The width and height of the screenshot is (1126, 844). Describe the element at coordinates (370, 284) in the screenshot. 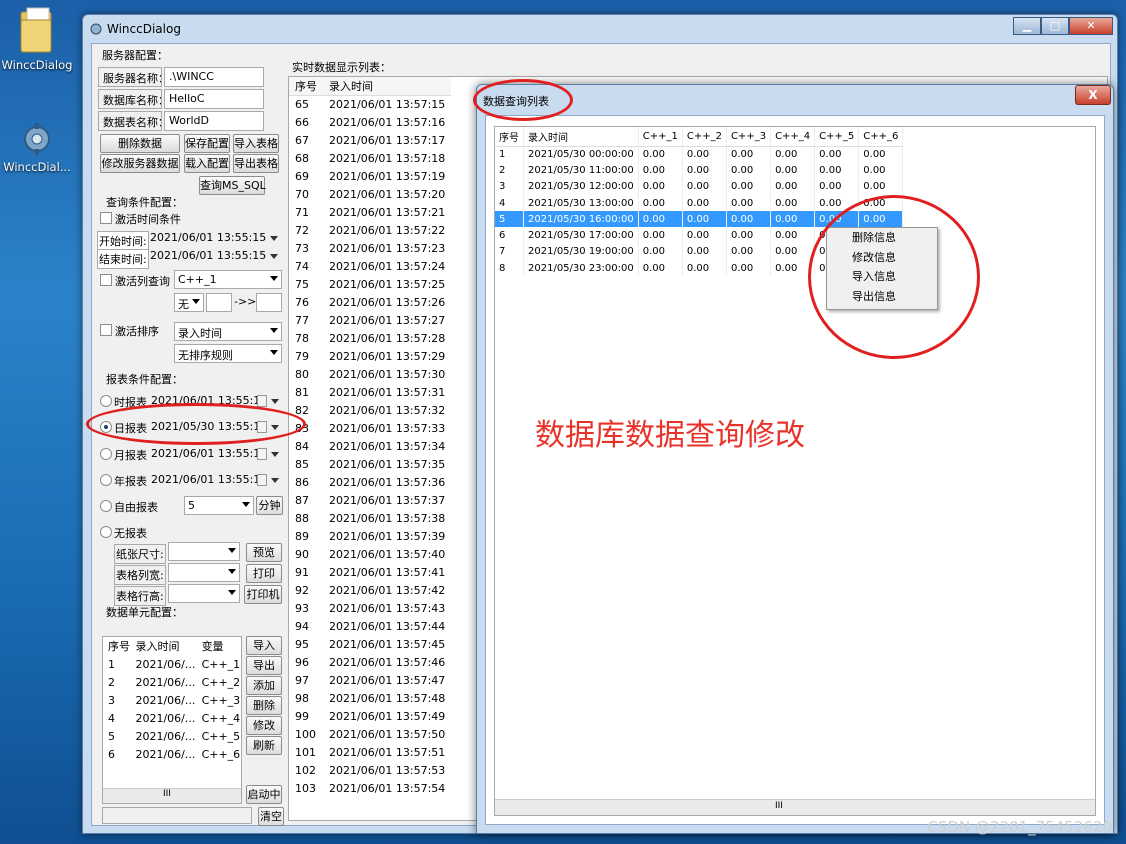

I see `table-row: 75 2021/06/01 13:57:25` at that location.